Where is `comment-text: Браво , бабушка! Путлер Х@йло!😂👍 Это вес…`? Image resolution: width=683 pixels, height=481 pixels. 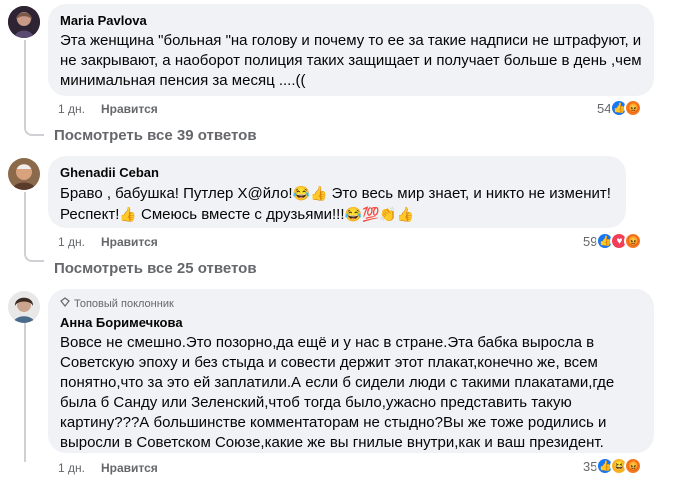 comment-text: Браво , бабушка! Путлер Х@йло!😂👍 Это вес… is located at coordinates (337, 204).